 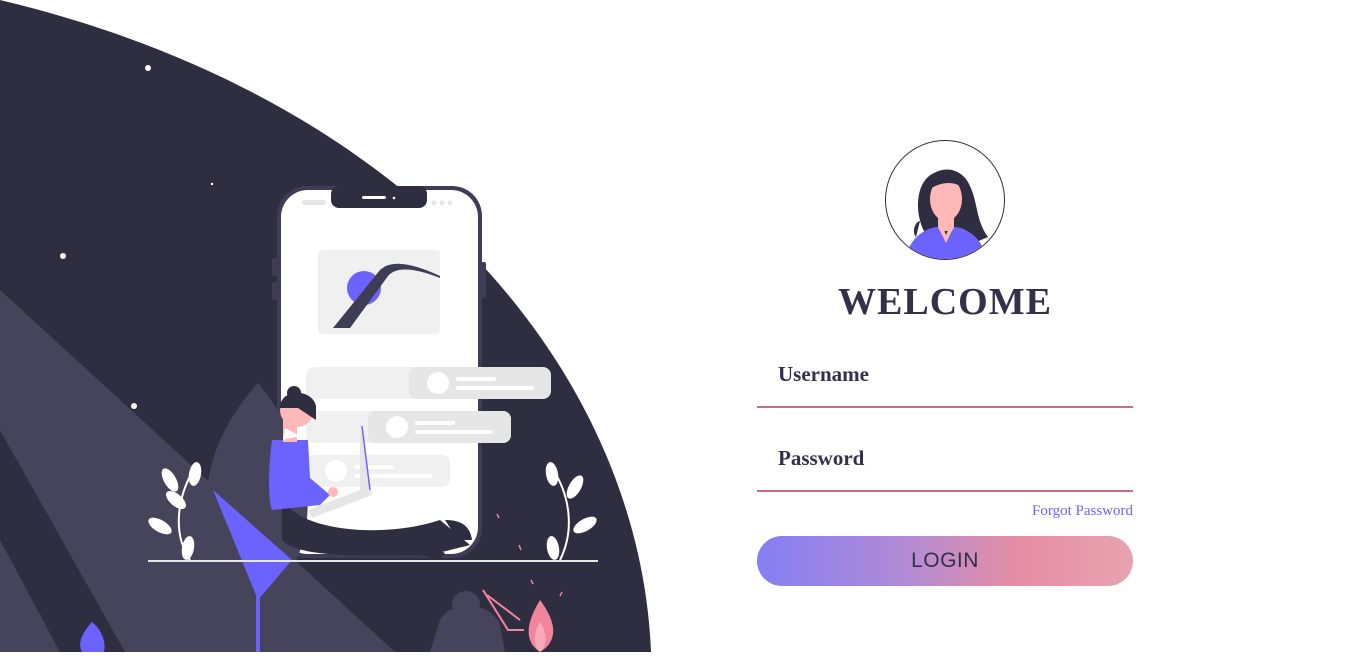 I want to click on woman-avatar-icon, so click(x=947, y=214).